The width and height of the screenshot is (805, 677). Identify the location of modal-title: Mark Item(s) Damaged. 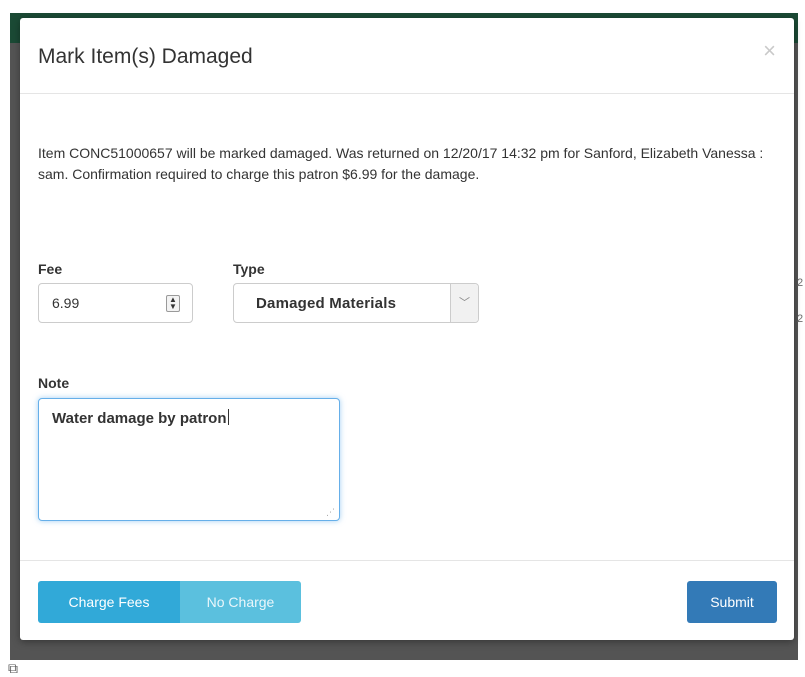
(145, 56).